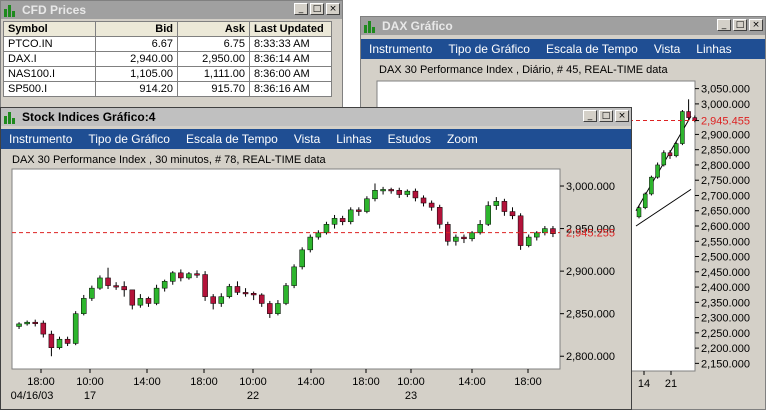 Image resolution: width=766 pixels, height=410 pixels. I want to click on cell-ask: 915.70, so click(213, 89).